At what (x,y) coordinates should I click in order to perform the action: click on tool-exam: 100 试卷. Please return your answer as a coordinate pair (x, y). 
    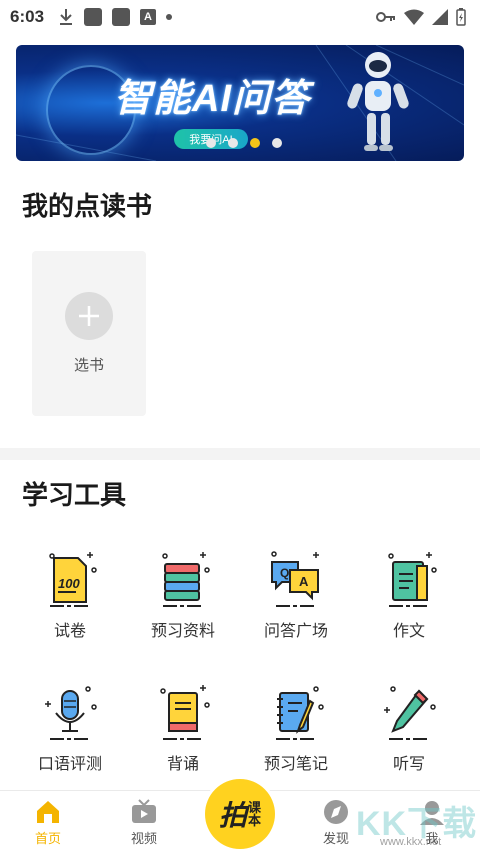
    Looking at the image, I should click on (70, 594).